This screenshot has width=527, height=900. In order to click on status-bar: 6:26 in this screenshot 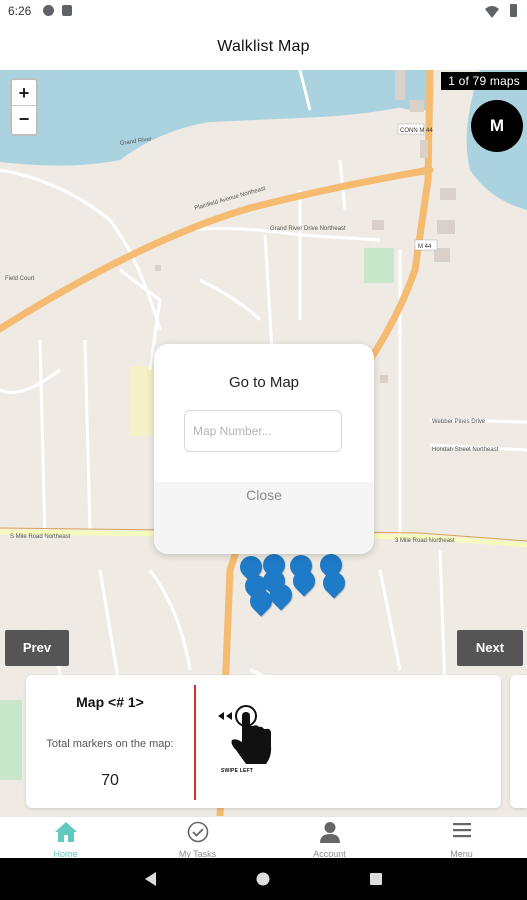, I will do `click(263, 12)`.